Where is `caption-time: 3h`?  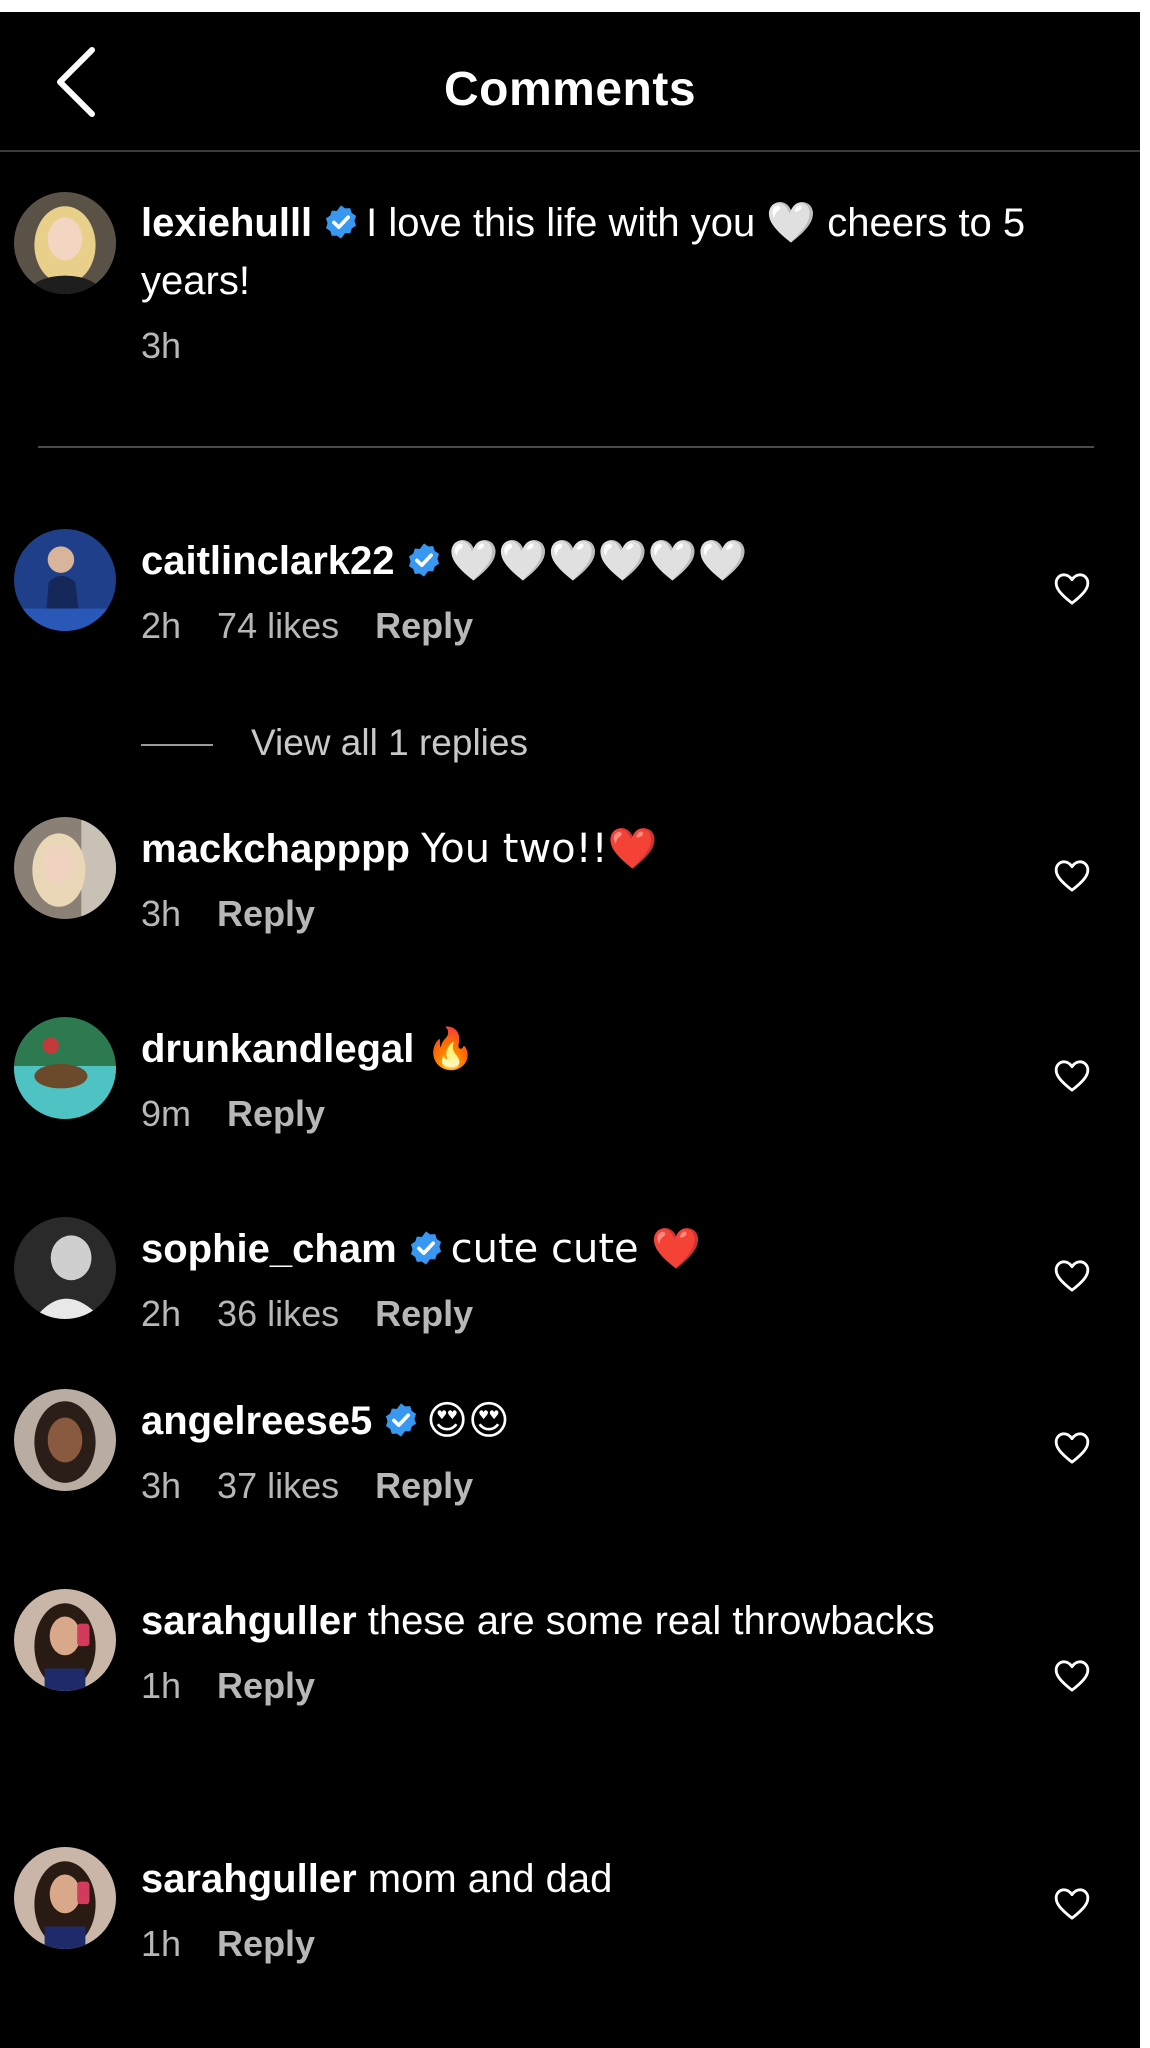
caption-time: 3h is located at coordinates (161, 345).